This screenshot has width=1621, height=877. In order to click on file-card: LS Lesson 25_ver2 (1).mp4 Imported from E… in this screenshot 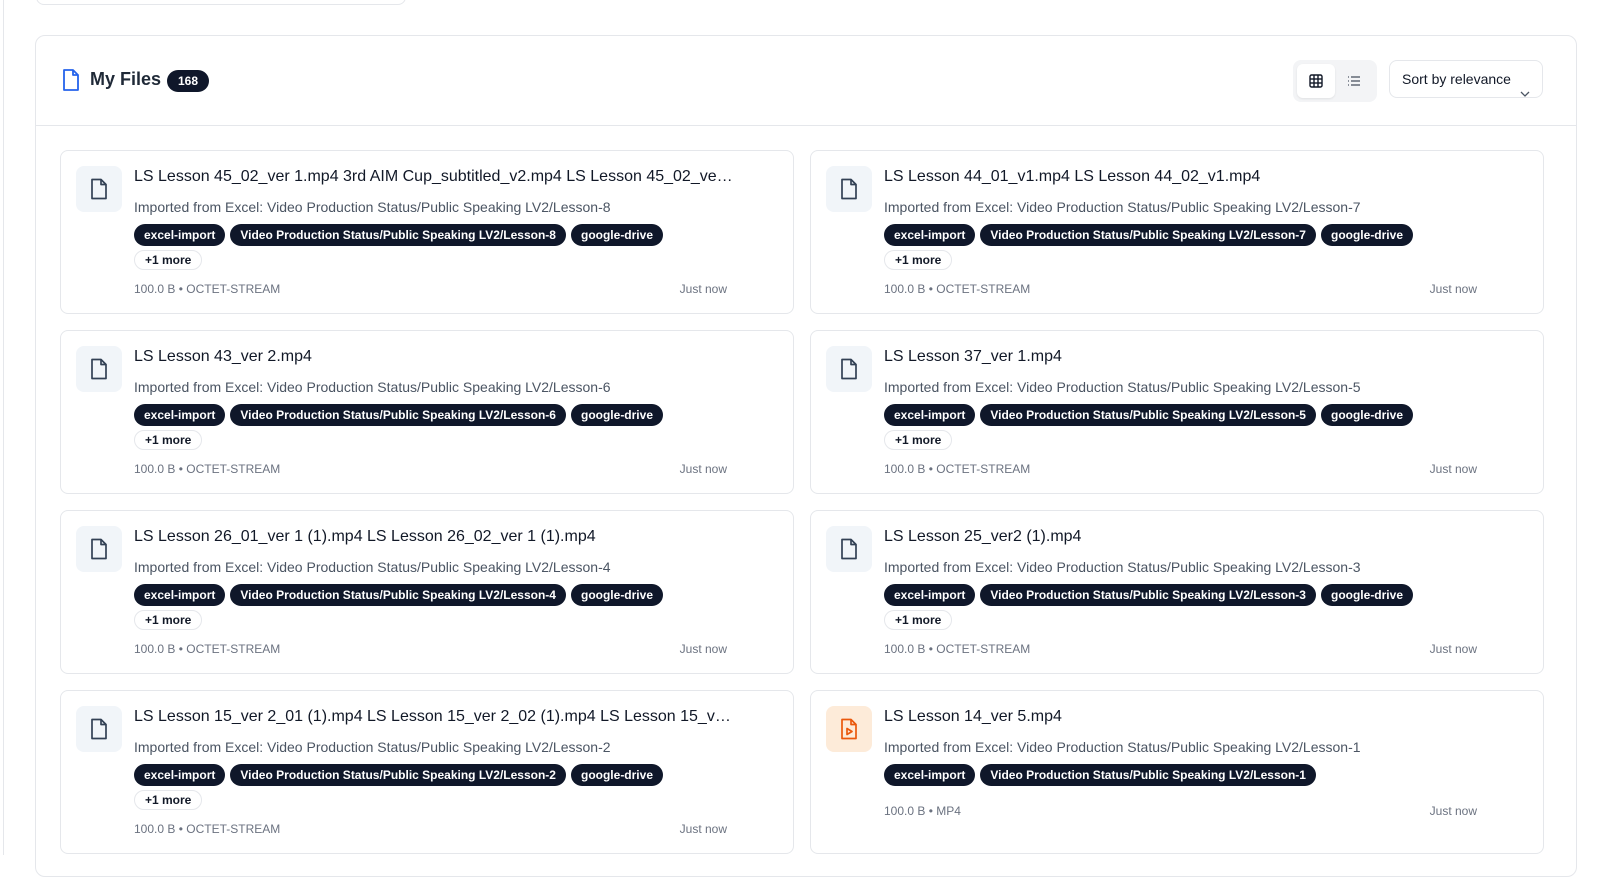, I will do `click(1177, 592)`.